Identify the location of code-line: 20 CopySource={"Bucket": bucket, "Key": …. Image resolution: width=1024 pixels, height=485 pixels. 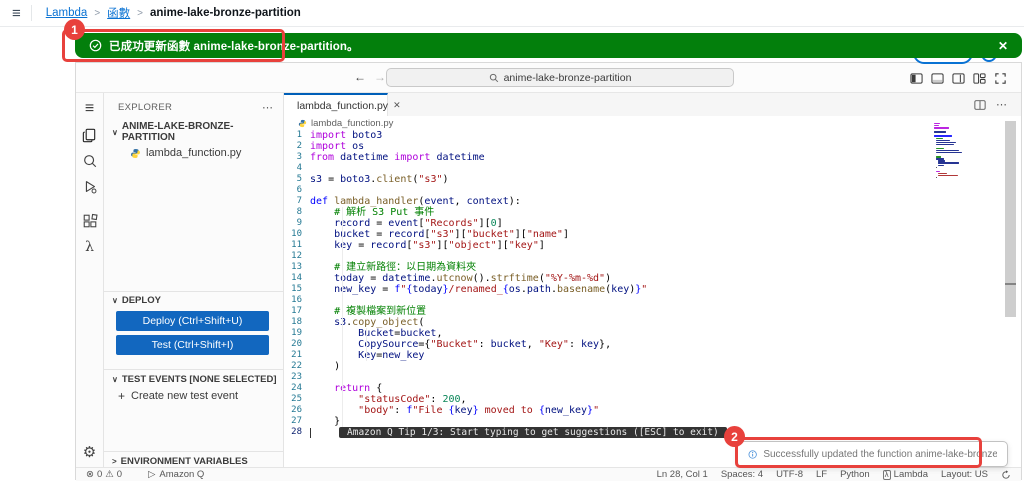
(652, 344).